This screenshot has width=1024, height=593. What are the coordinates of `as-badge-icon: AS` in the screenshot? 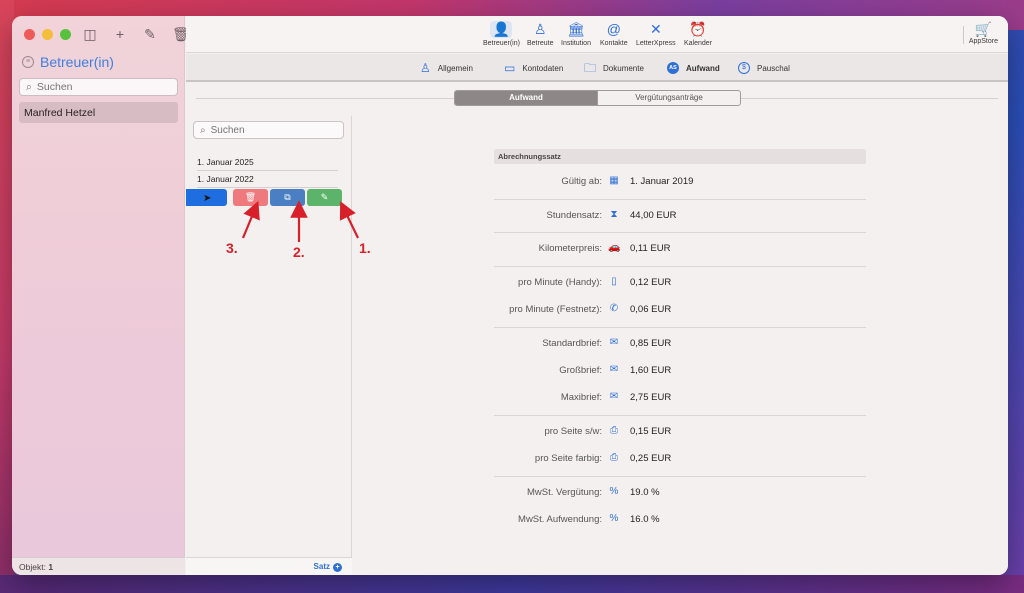 It's located at (673, 68).